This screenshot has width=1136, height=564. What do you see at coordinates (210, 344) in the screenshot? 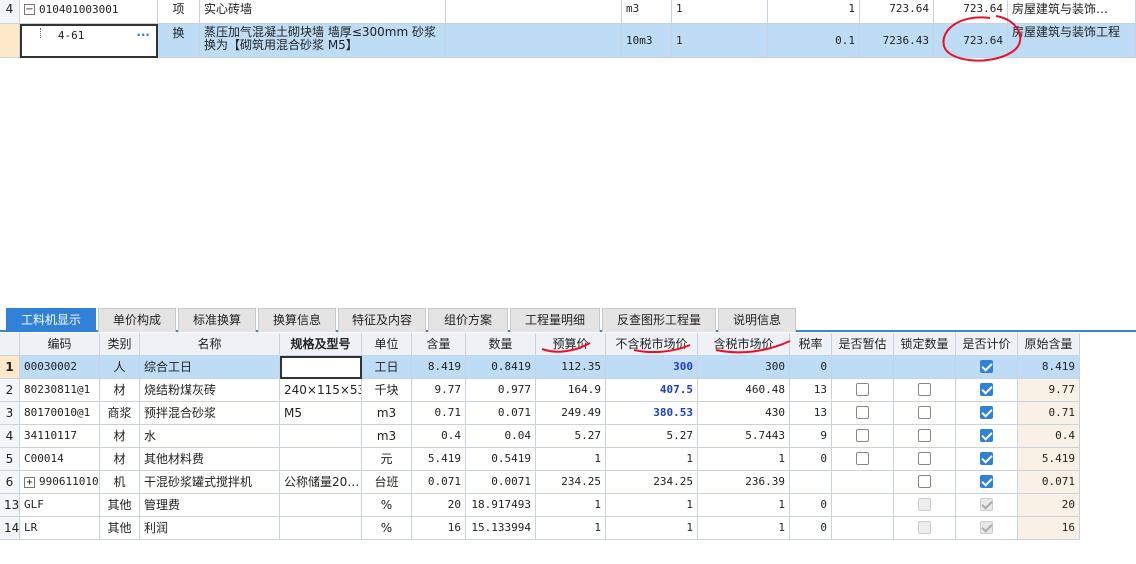
I see `column-header-name: 名称` at bounding box center [210, 344].